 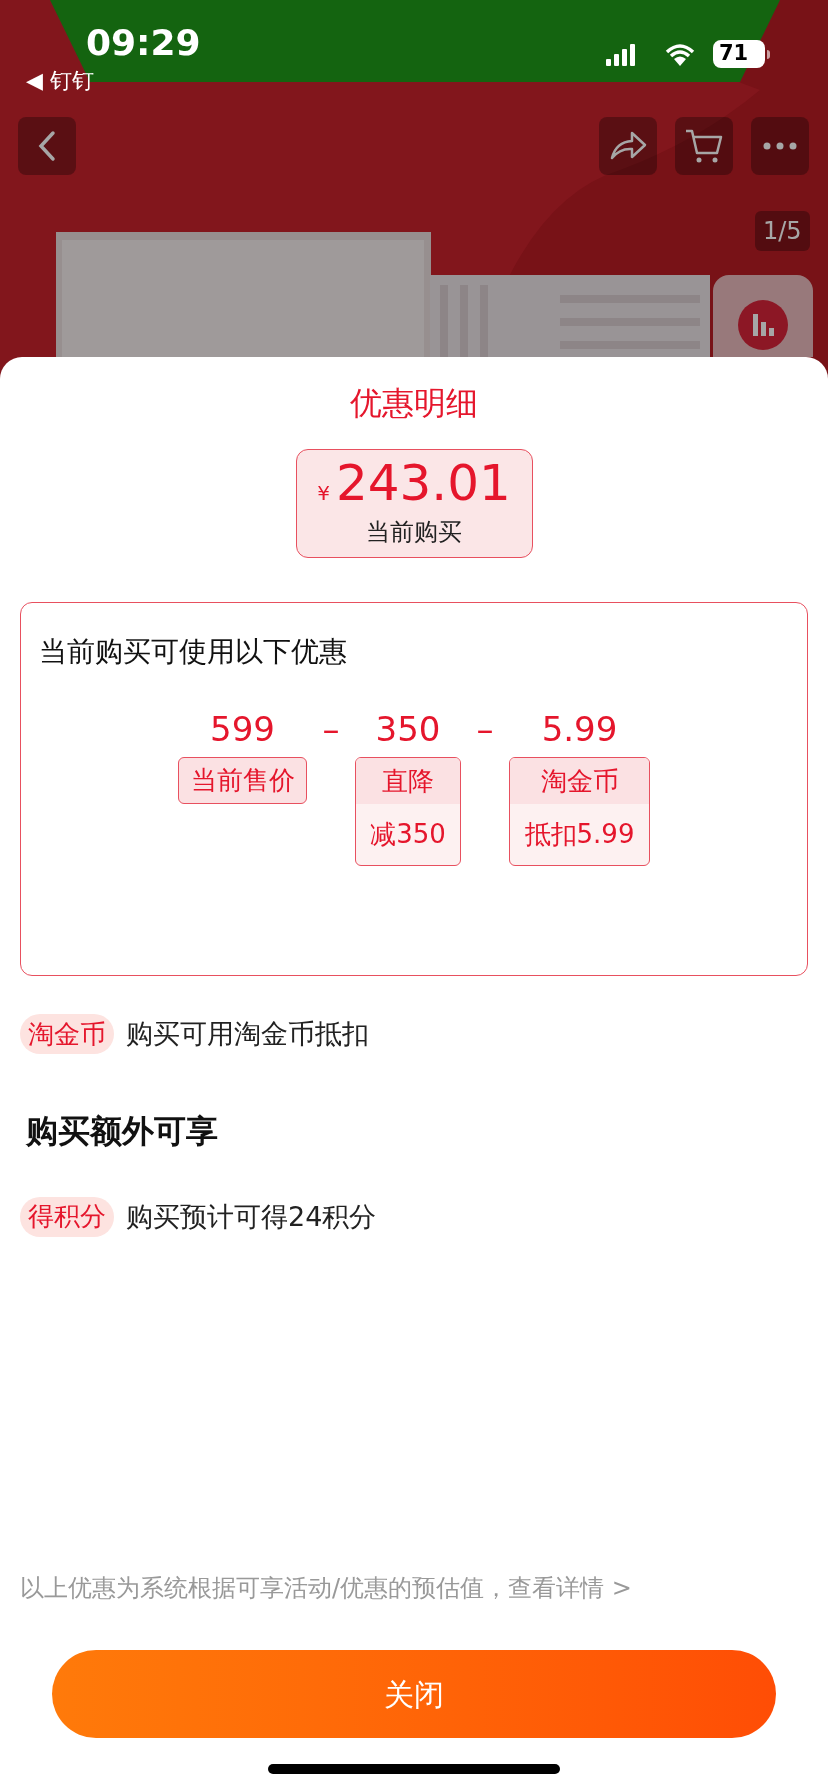 I want to click on benefit-text: 购买可用淘金币抵扣, so click(x=247, y=1034).